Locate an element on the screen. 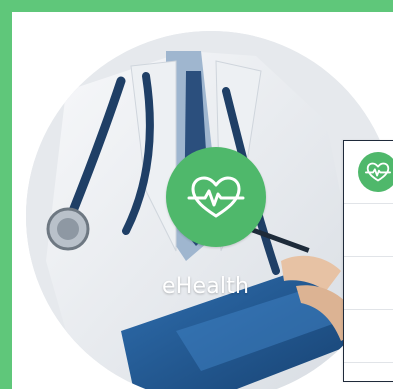 Image resolution: width=393 pixels, height=389 pixels. side-panel-header is located at coordinates (368, 172).